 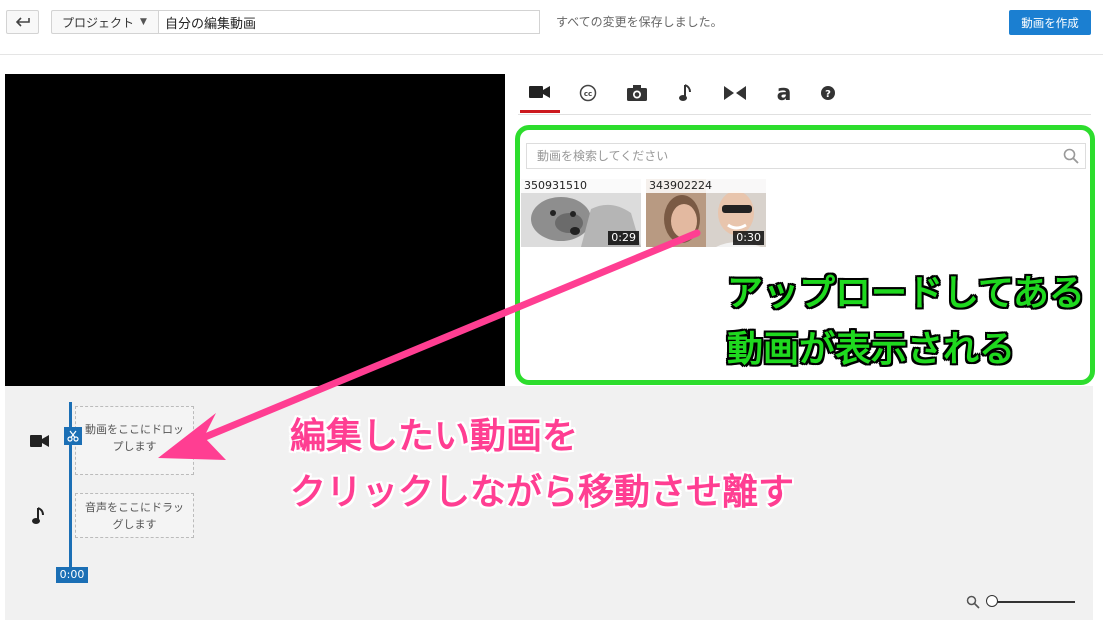 What do you see at coordinates (623, 238) in the screenshot?
I see `video-duration: 0:29` at bounding box center [623, 238].